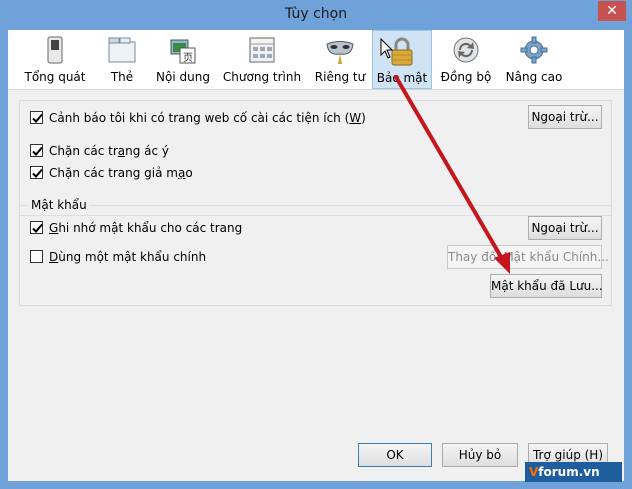 The height and width of the screenshot is (489, 632). Describe the element at coordinates (387, 48) in the screenshot. I see `mouse-cursor-icon` at that location.